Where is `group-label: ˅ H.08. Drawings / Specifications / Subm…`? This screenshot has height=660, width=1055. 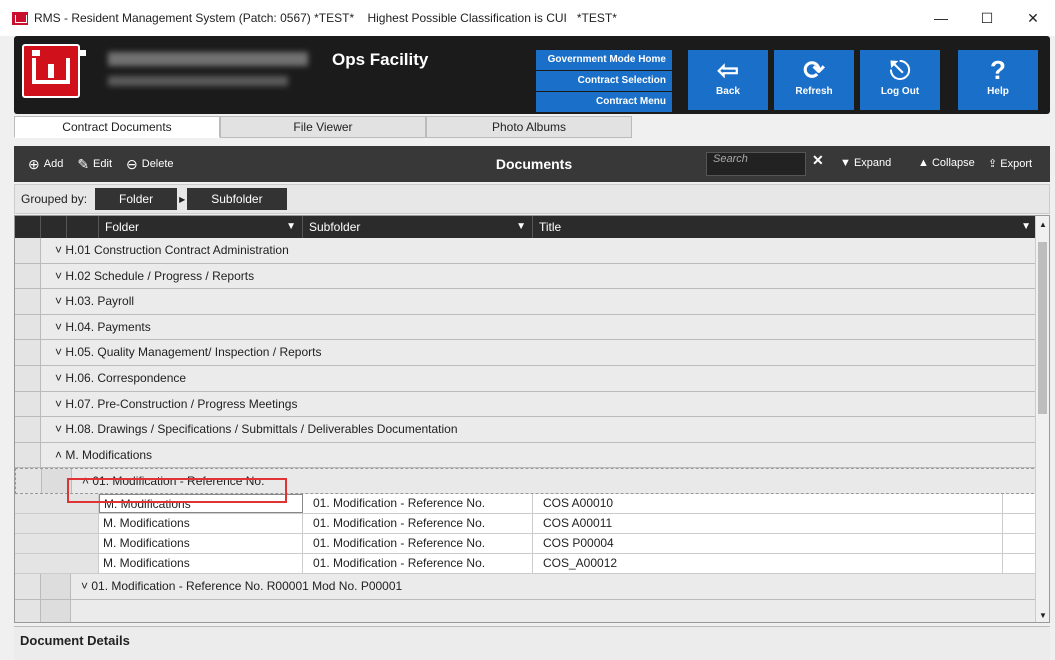
group-label: ˅ H.08. Drawings / Specifications / Subm… is located at coordinates (256, 429).